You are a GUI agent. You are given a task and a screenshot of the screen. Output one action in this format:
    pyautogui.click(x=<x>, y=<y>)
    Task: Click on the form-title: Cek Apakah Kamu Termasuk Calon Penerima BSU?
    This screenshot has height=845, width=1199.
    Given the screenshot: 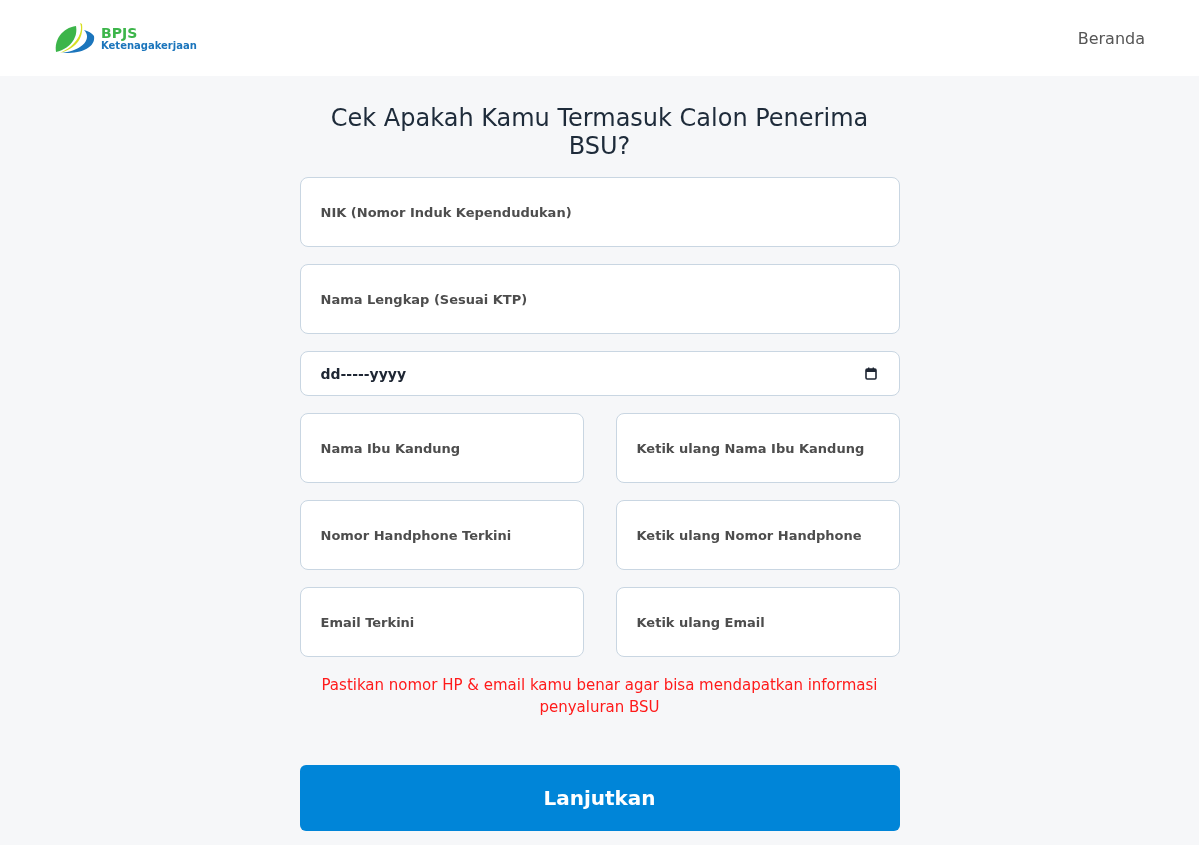 What is the action you would take?
    pyautogui.click(x=599, y=132)
    